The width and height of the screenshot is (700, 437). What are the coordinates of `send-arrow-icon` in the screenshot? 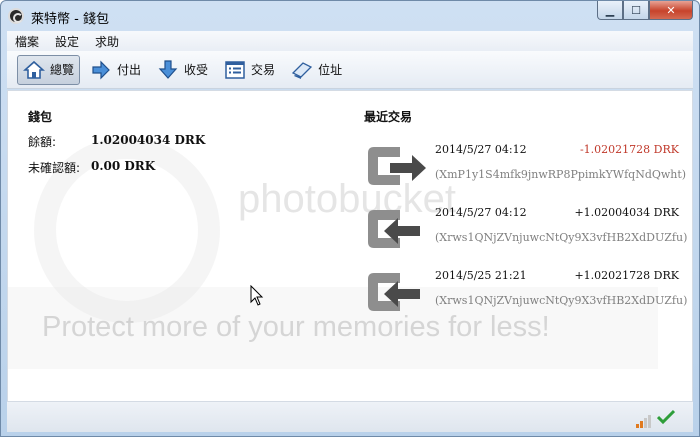 It's located at (101, 70).